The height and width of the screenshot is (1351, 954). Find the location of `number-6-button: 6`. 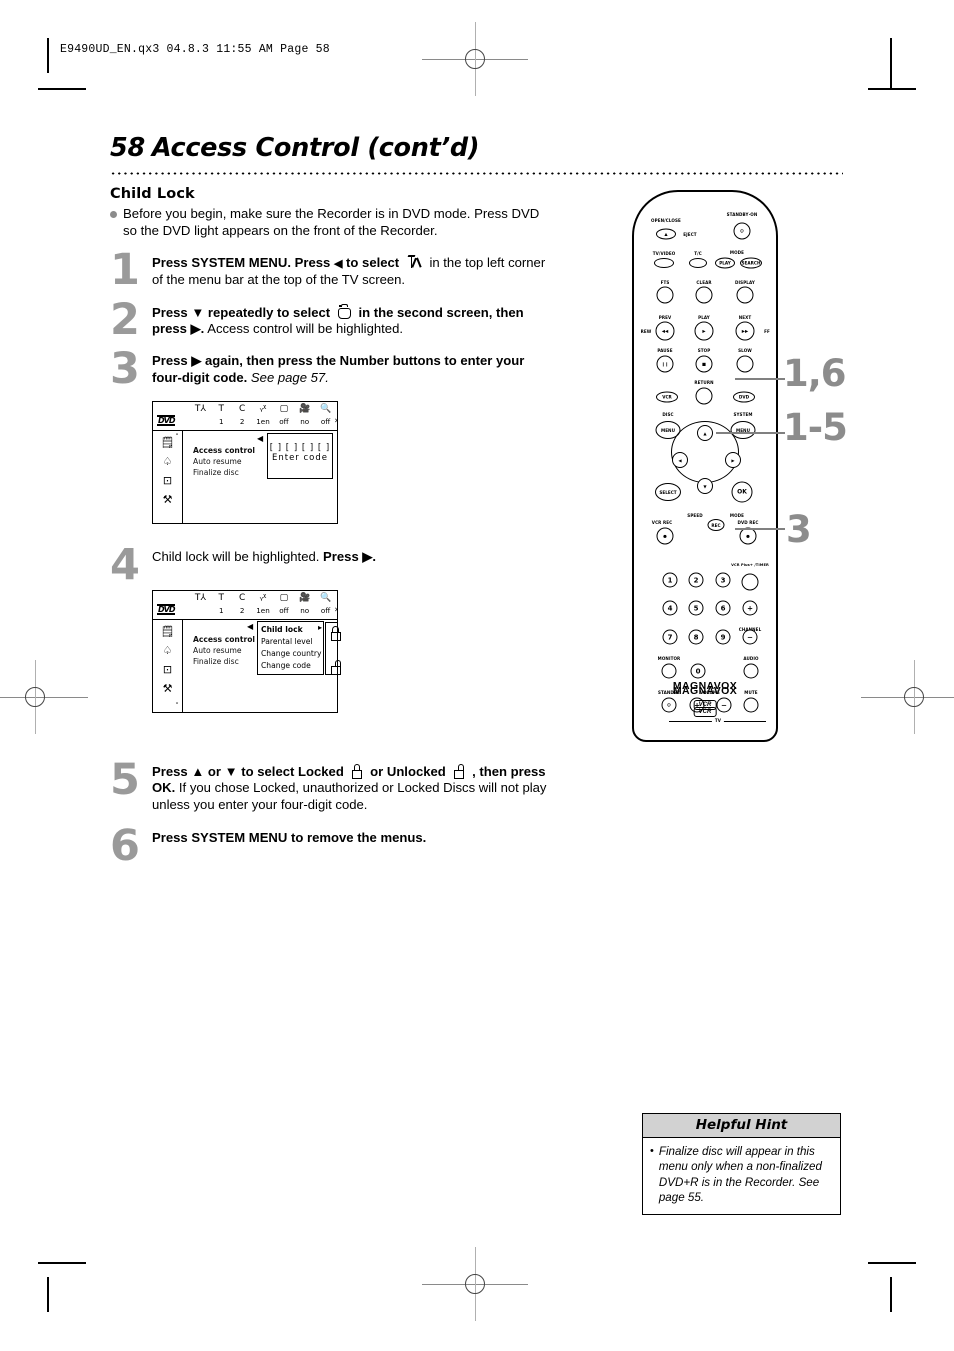

number-6-button: 6 is located at coordinates (723, 608).